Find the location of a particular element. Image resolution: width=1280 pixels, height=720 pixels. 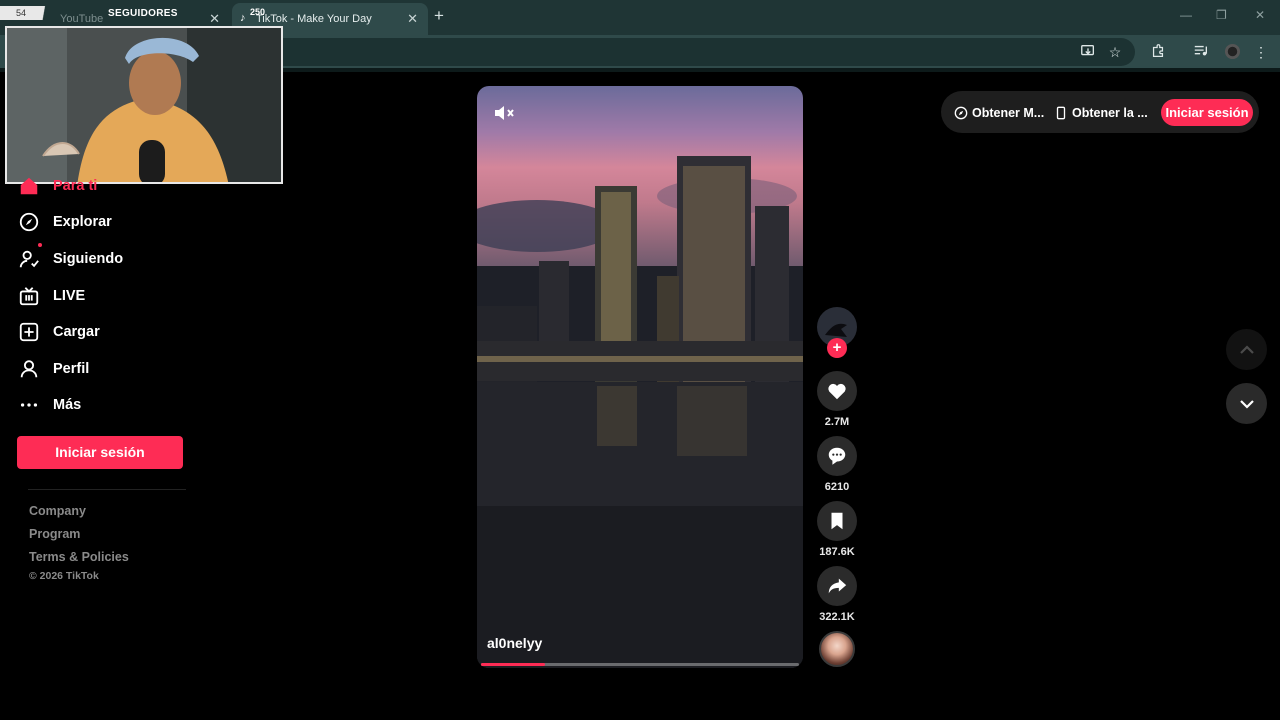

tiktok-favicon-icon: ♪ is located at coordinates (243, 18).